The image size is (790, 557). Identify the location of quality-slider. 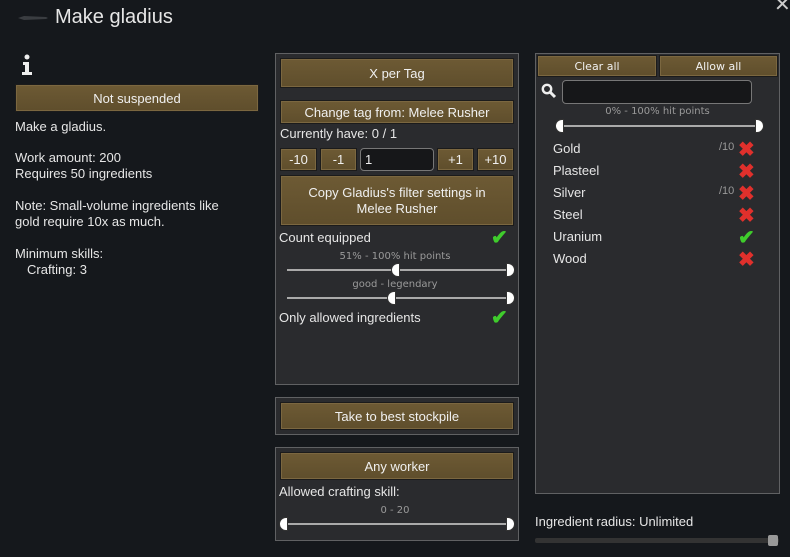
(398, 298).